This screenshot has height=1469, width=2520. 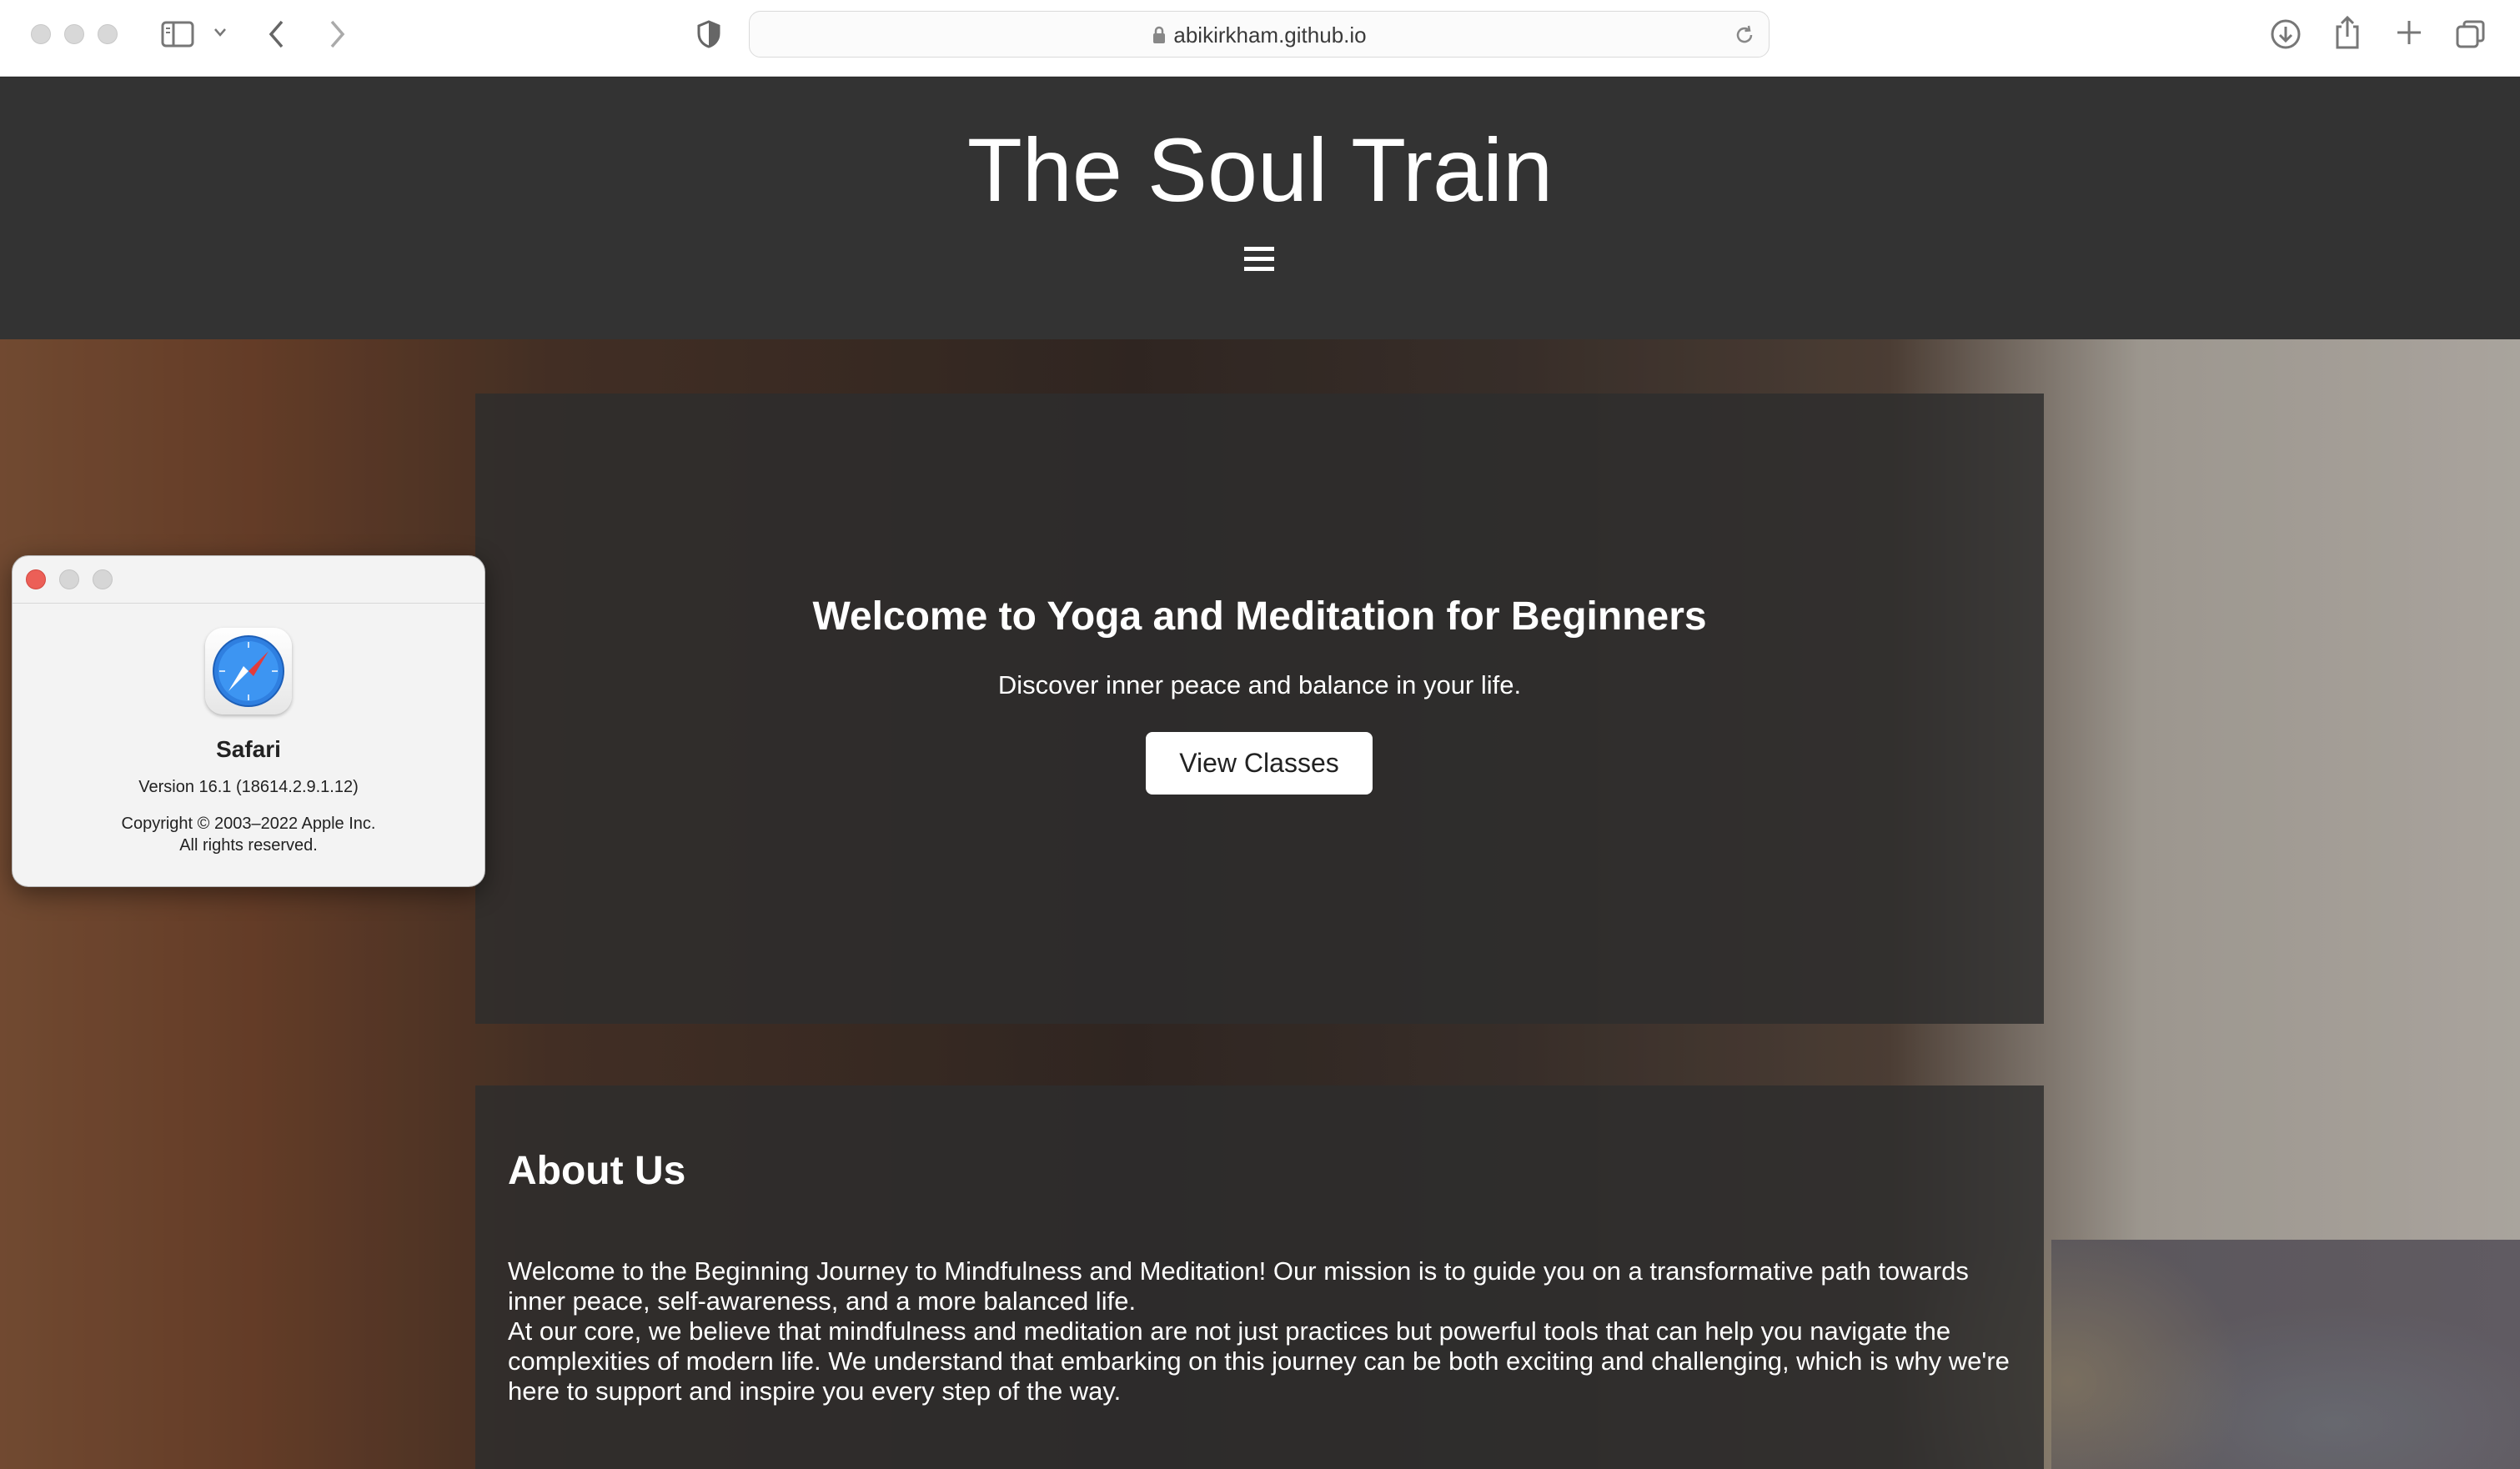 What do you see at coordinates (177, 34) in the screenshot?
I see `sidebar-toggle-icon` at bounding box center [177, 34].